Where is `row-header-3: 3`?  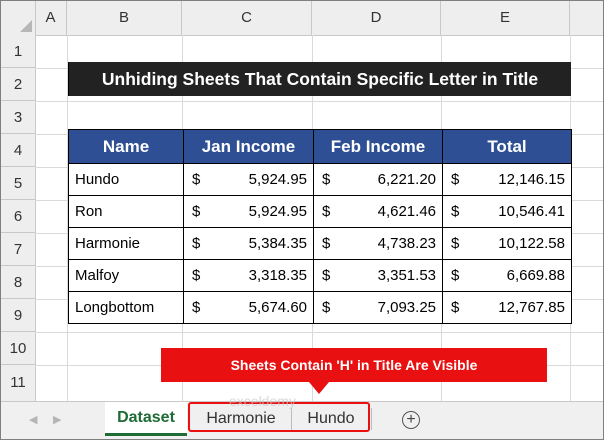
row-header-3: 3 is located at coordinates (18, 117).